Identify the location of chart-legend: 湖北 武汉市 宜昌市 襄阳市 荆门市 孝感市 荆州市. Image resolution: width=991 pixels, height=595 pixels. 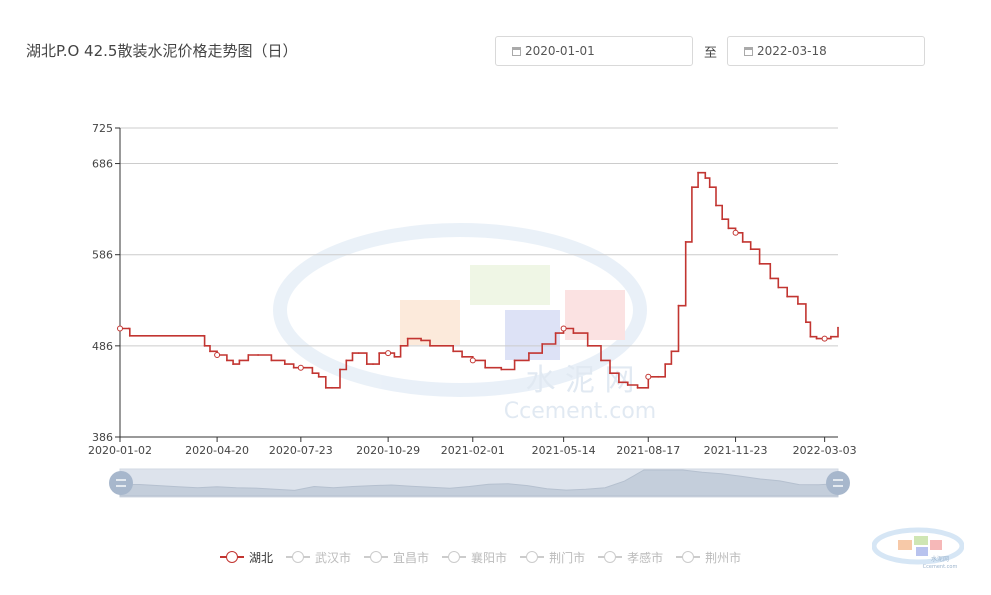
(487, 557).